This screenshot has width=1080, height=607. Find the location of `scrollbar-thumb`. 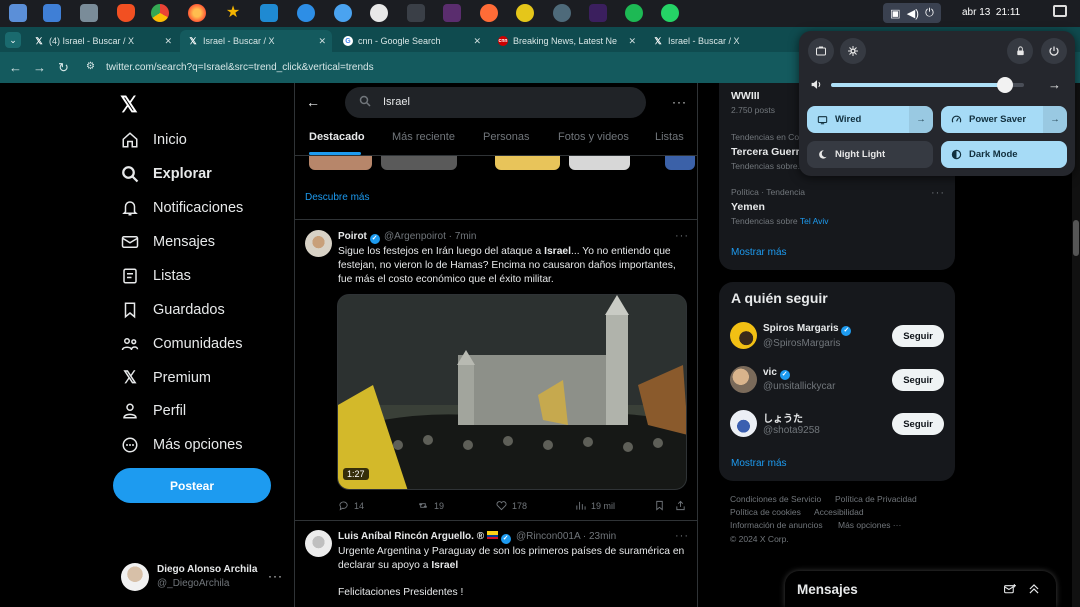

scrollbar-thumb is located at coordinates (1076, 238).